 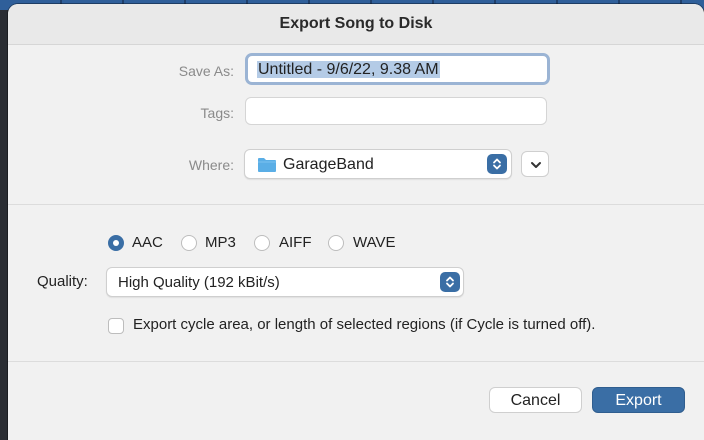 What do you see at coordinates (147, 242) in the screenshot?
I see `format-label-aac: AAC` at bounding box center [147, 242].